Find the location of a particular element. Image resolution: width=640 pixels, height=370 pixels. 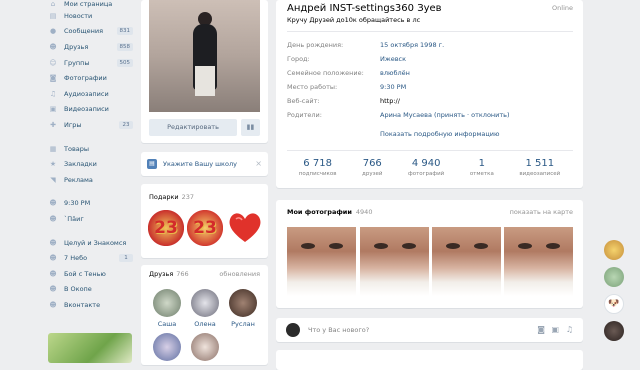

sidebar-item-games: ✚ Игры 23 is located at coordinates (89, 125).